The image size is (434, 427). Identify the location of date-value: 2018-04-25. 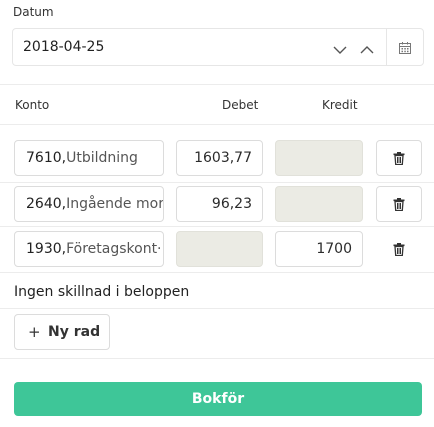
(63, 47).